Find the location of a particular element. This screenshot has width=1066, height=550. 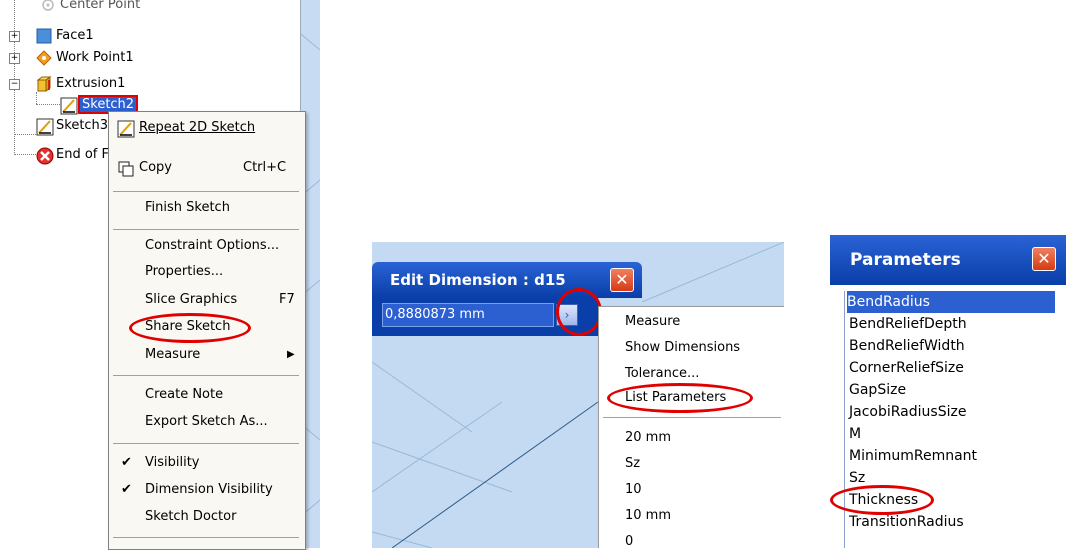

menu-item-label: Visibility is located at coordinates (172, 462).